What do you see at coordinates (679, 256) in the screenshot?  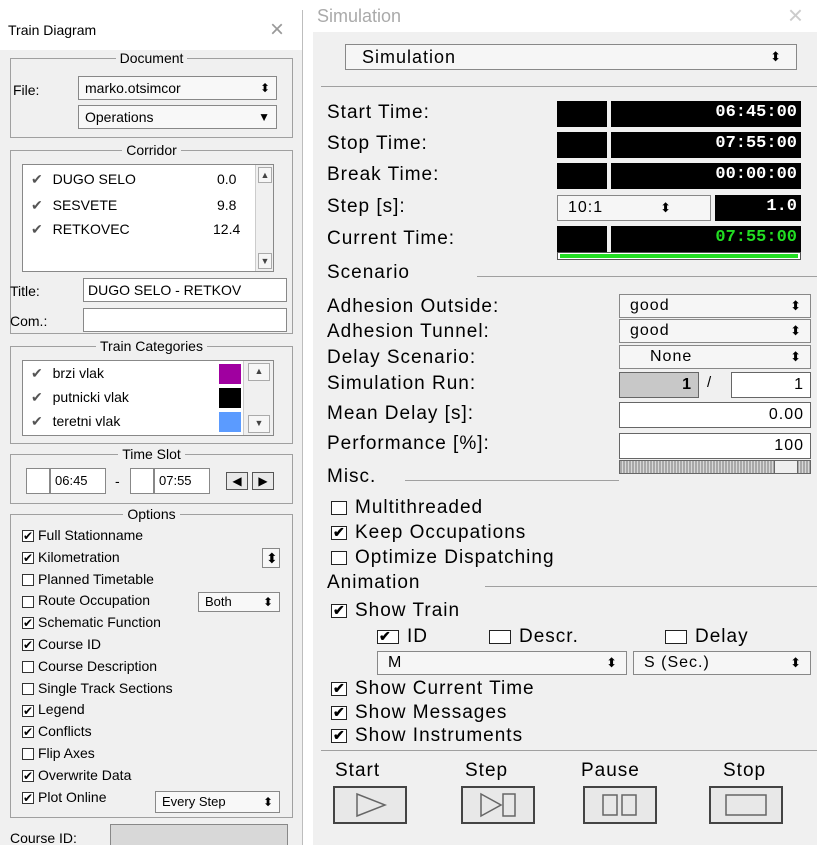 I see `simulation-progress-bar` at bounding box center [679, 256].